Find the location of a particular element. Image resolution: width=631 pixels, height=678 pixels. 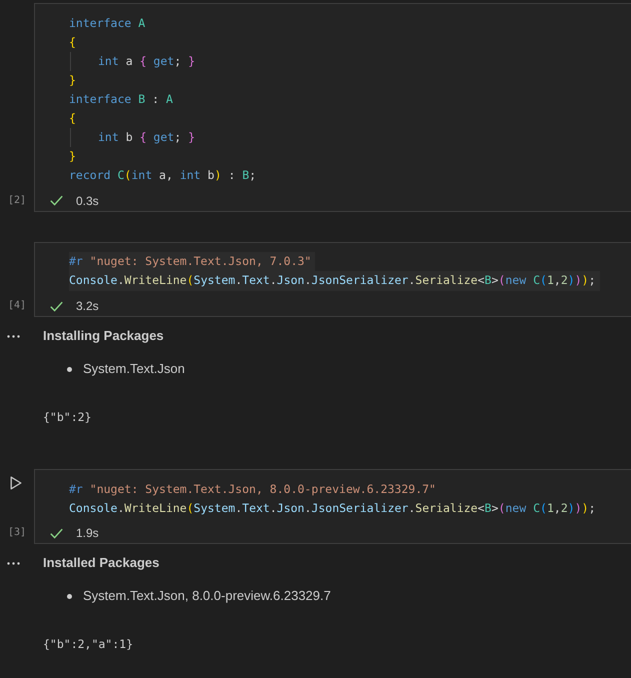

package-name: System.Text.Json is located at coordinates (134, 369).